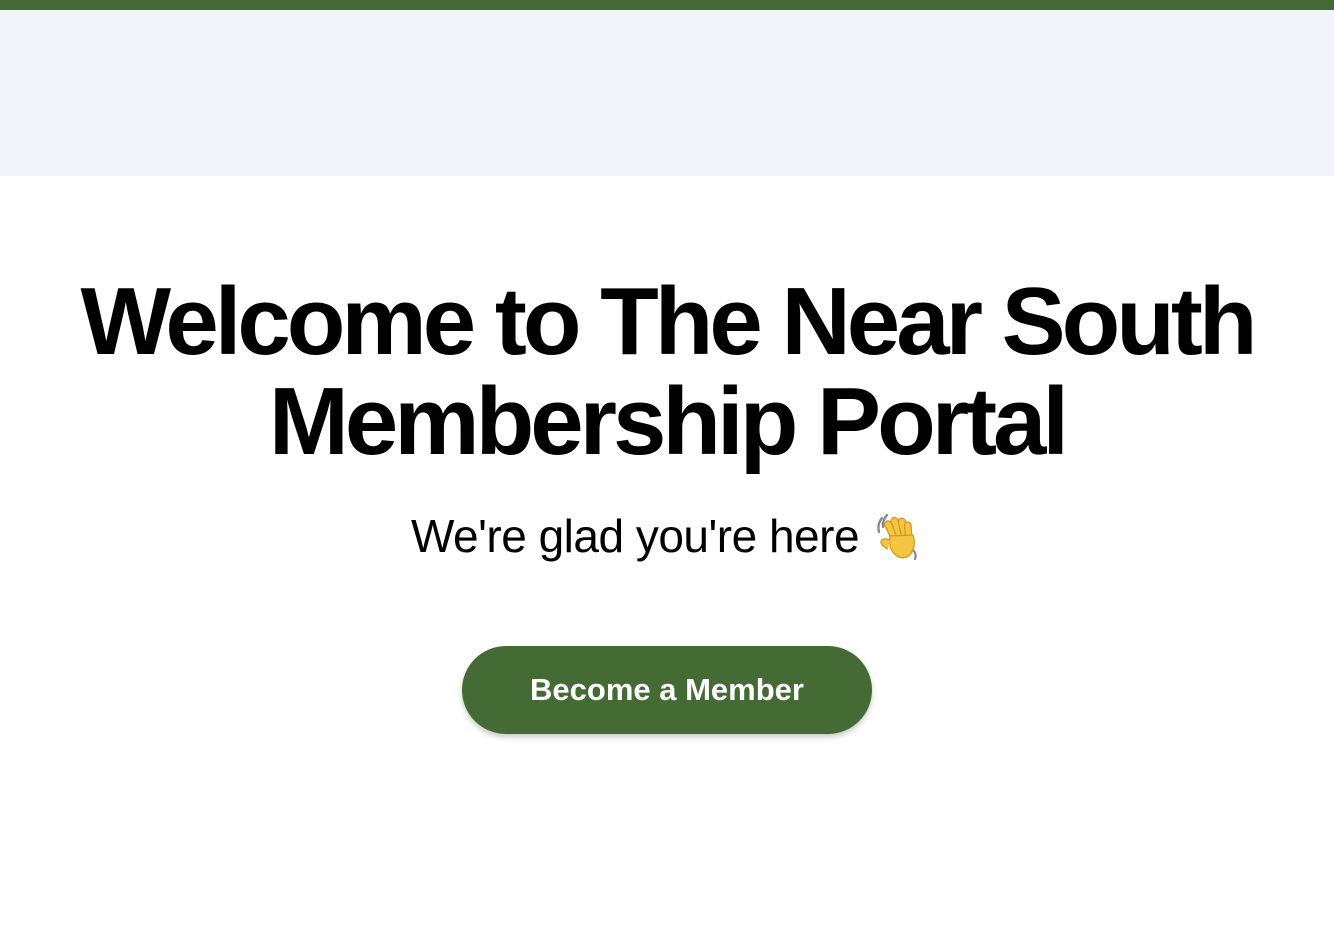 The height and width of the screenshot is (944, 1334). What do you see at coordinates (898, 536) in the screenshot?
I see `waving-hand-icon` at bounding box center [898, 536].